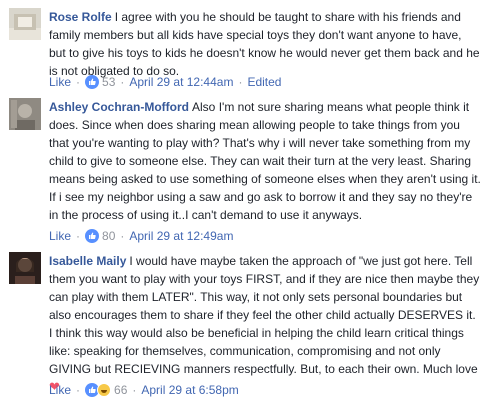 The height and width of the screenshot is (402, 487). I want to click on author-name: Isabelle Maily, so click(87, 261).